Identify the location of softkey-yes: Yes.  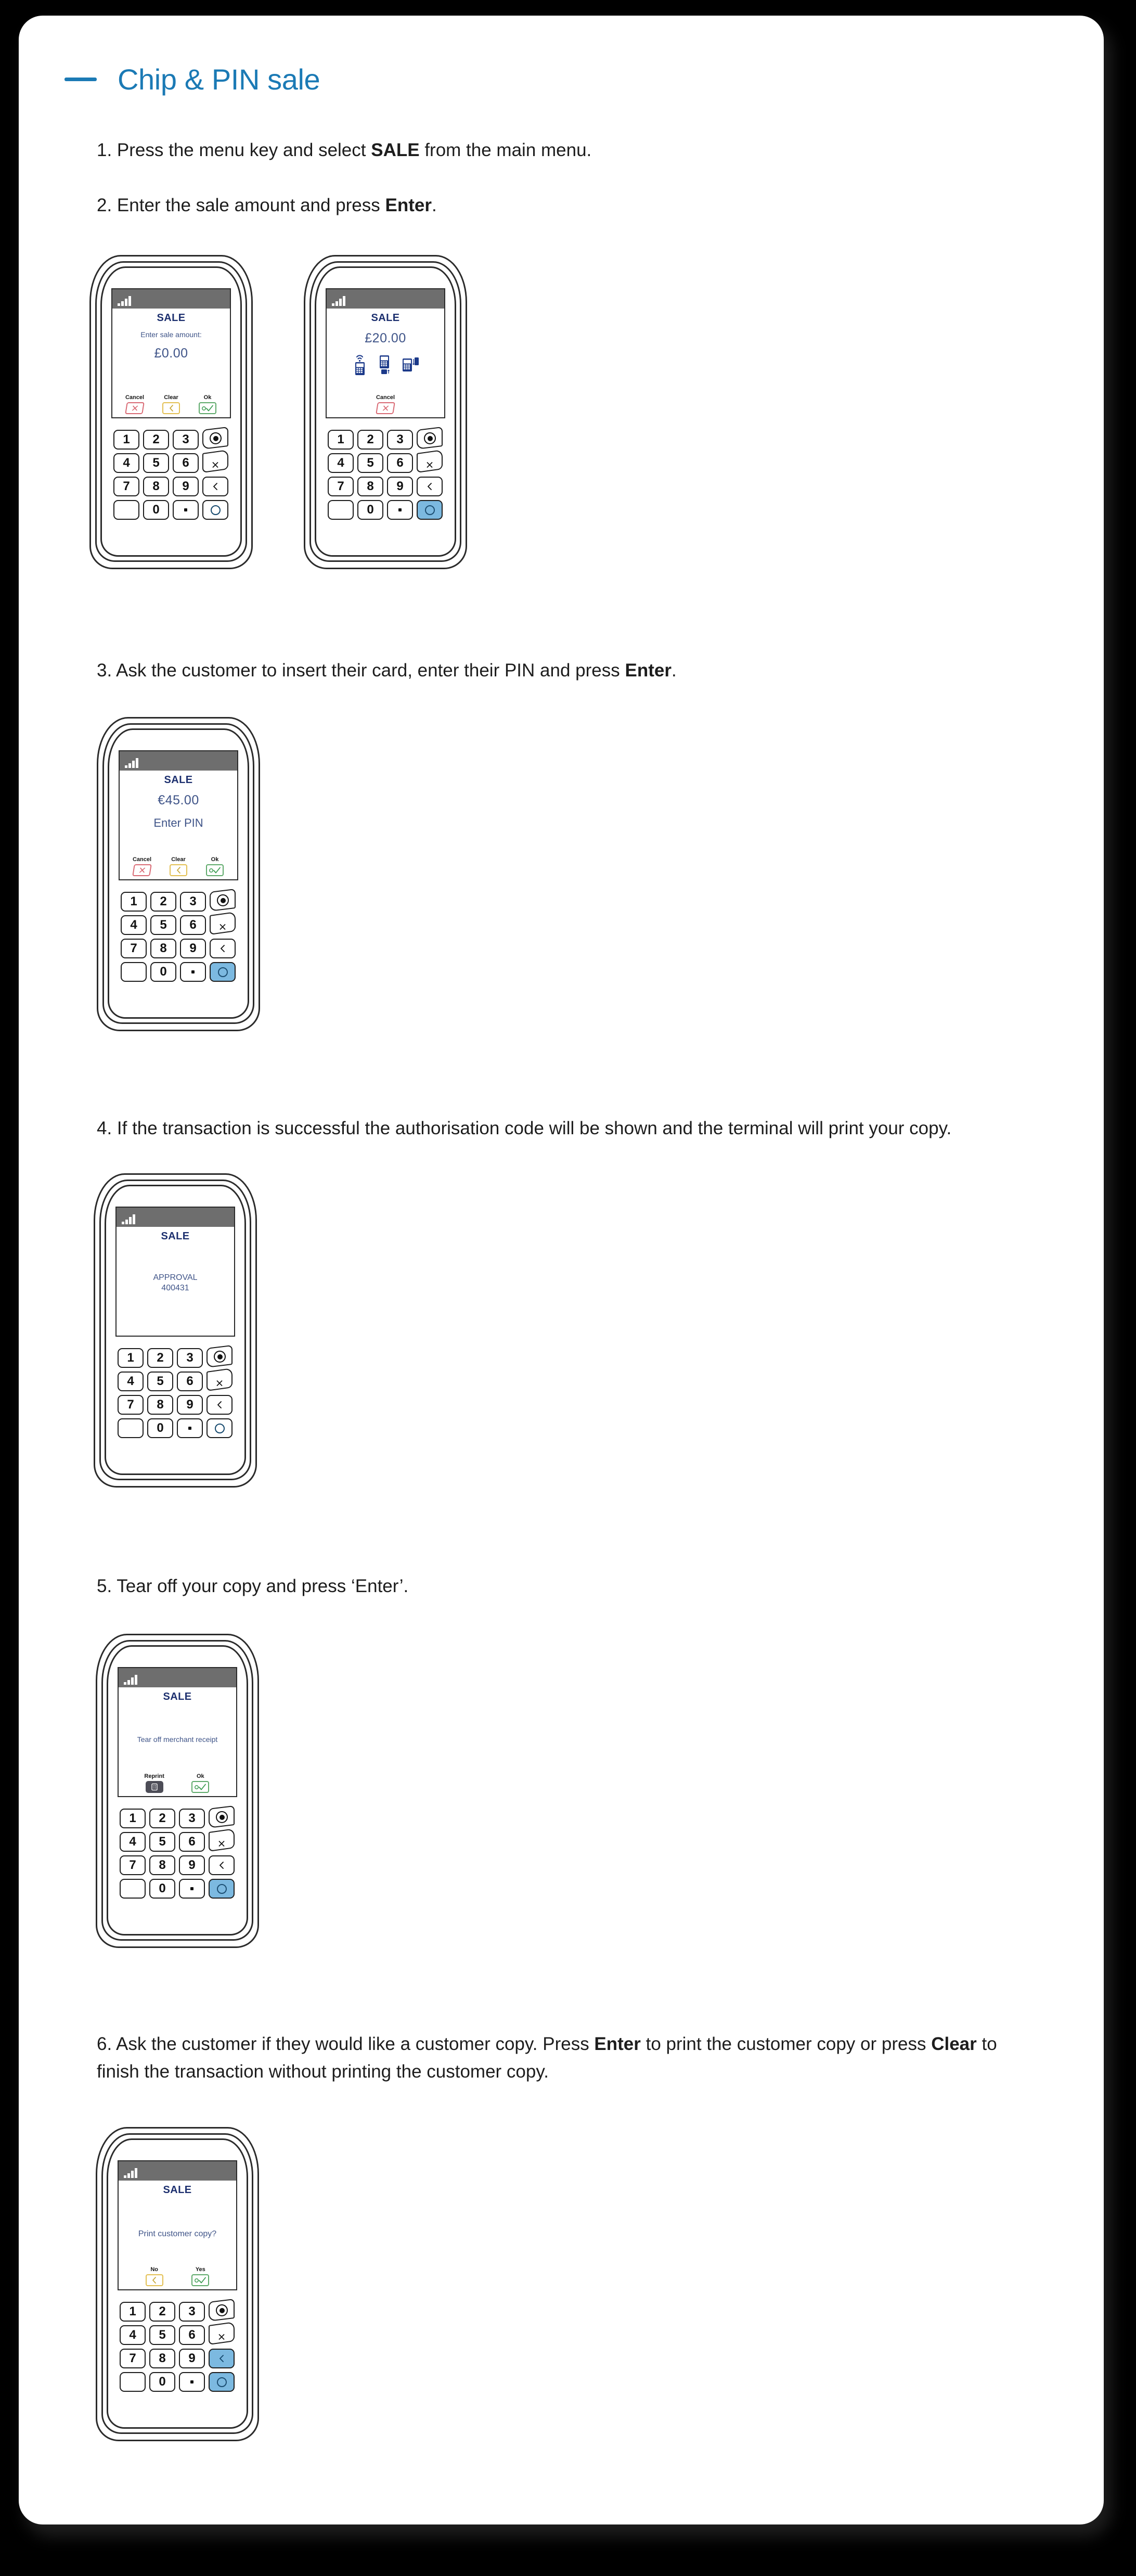
(201, 2276).